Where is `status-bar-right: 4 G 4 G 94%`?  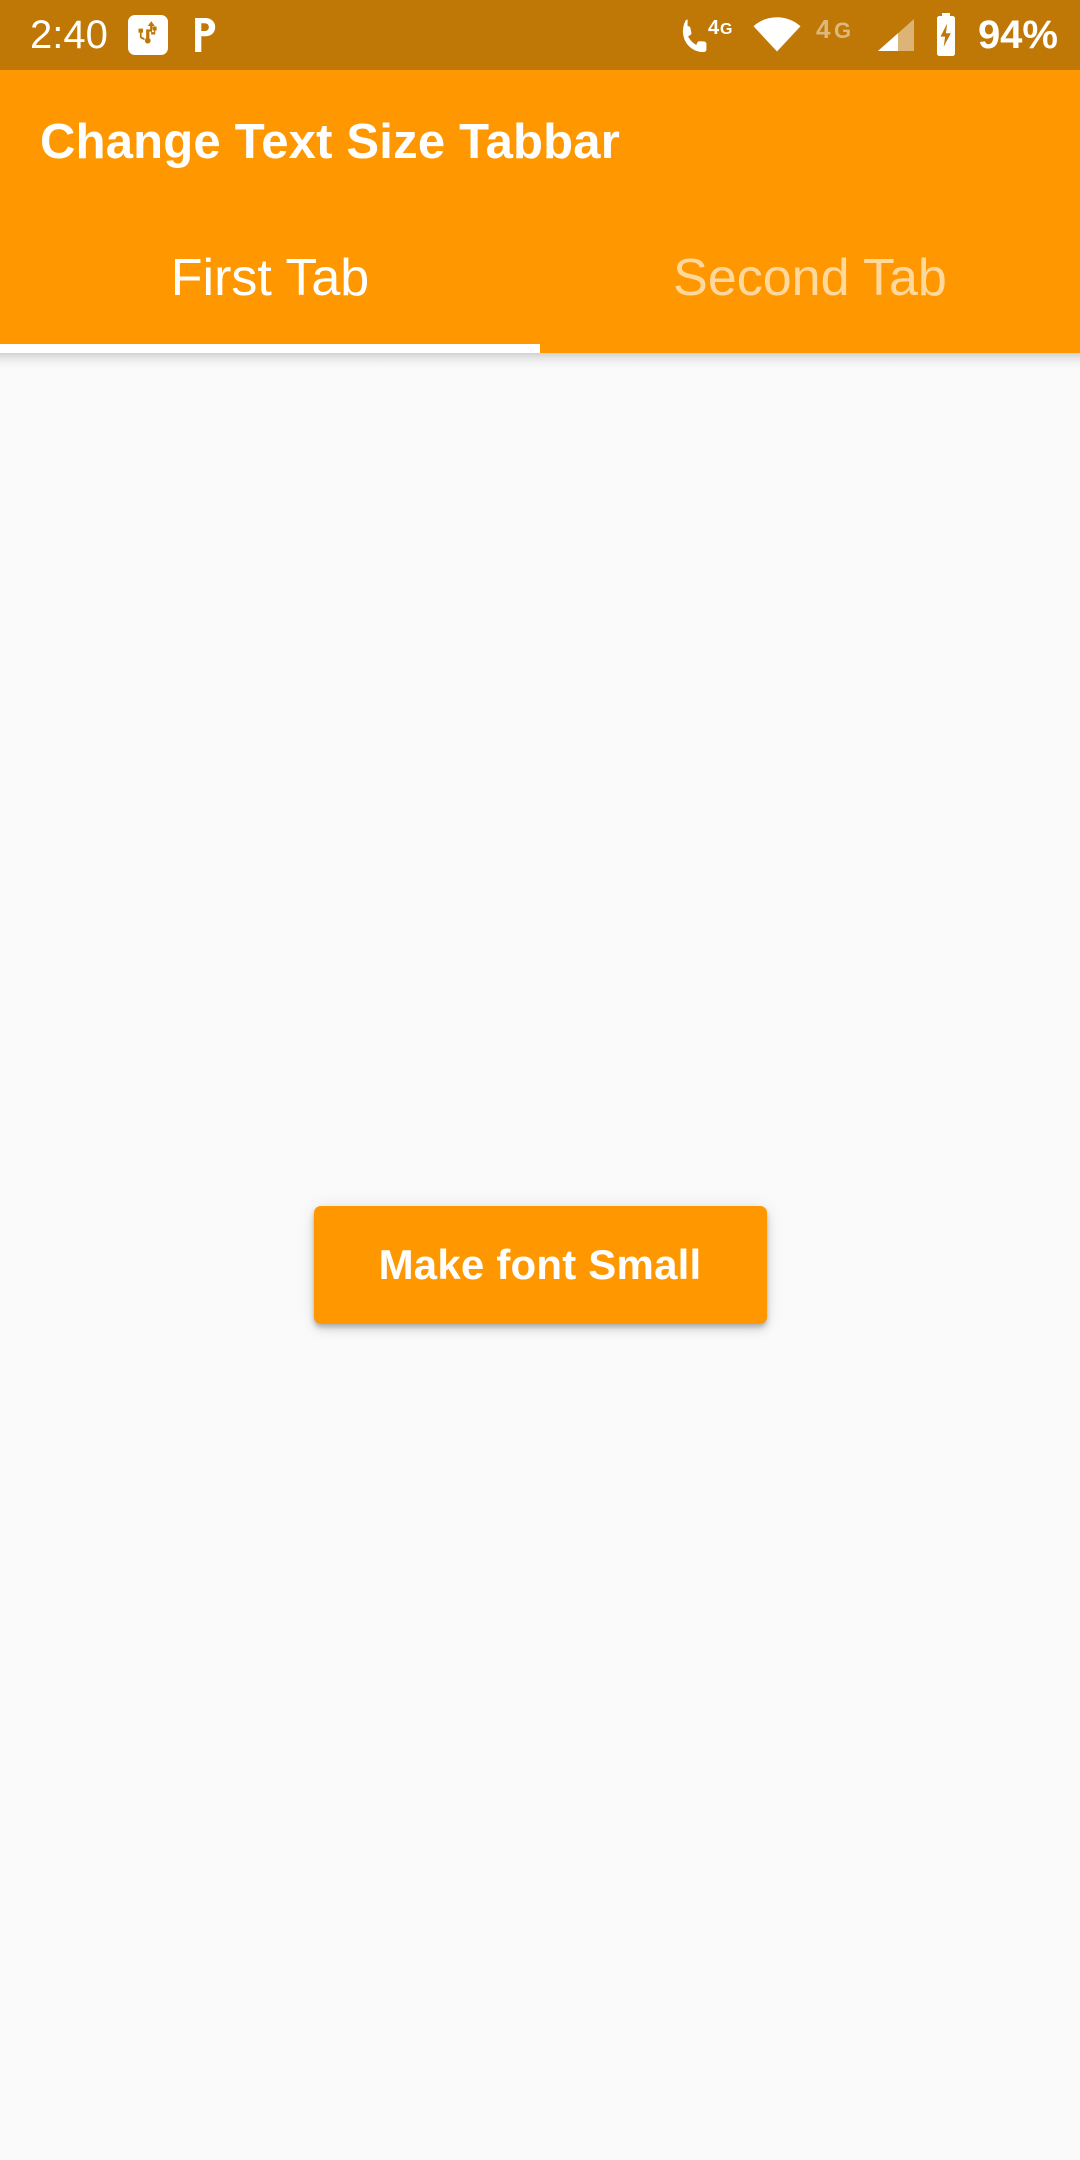 status-bar-right: 4 G 4 G 94% is located at coordinates (870, 35).